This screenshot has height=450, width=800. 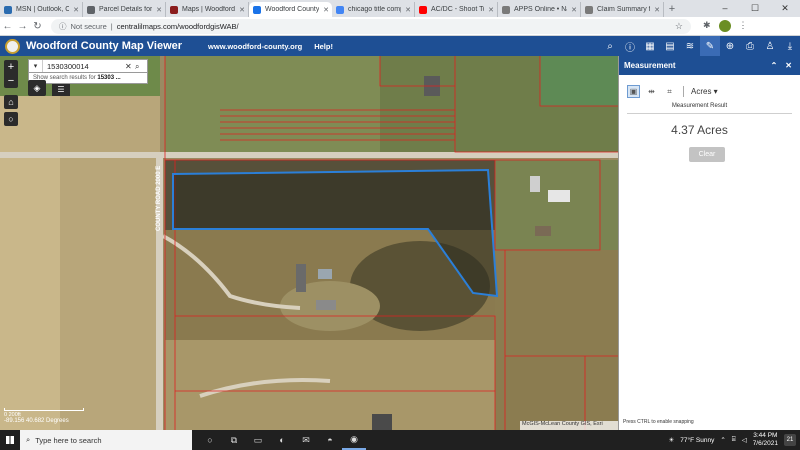 I want to click on tab-title: Claim Summary for, so click(x=623, y=9).